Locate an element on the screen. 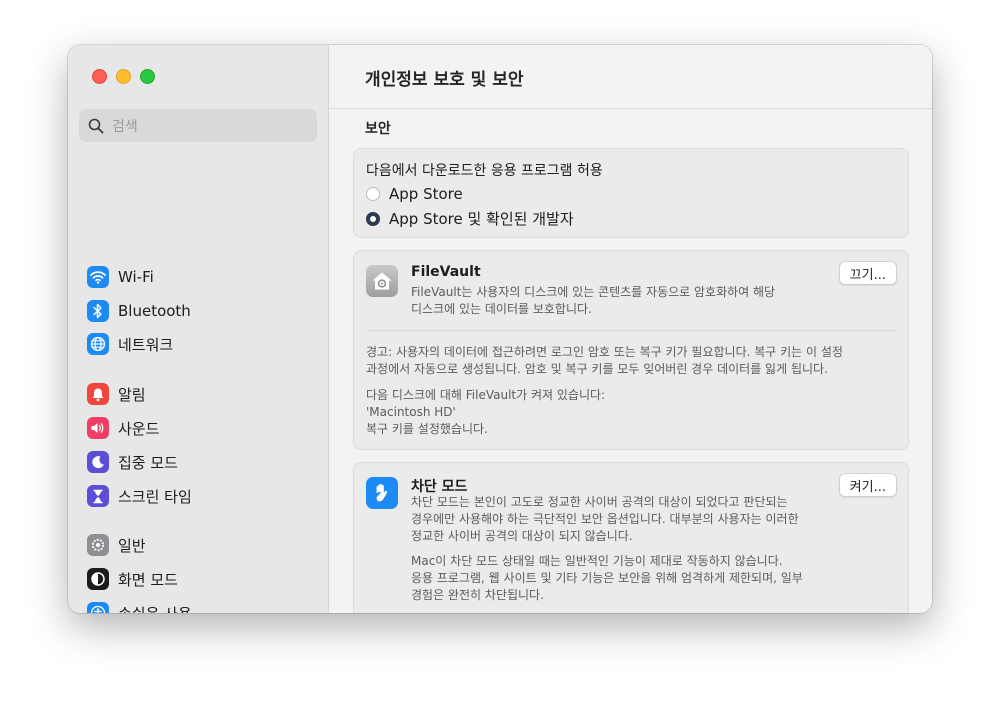 The height and width of the screenshot is (703, 1000). lockdown-title: 차단 모드 is located at coordinates (439, 487).